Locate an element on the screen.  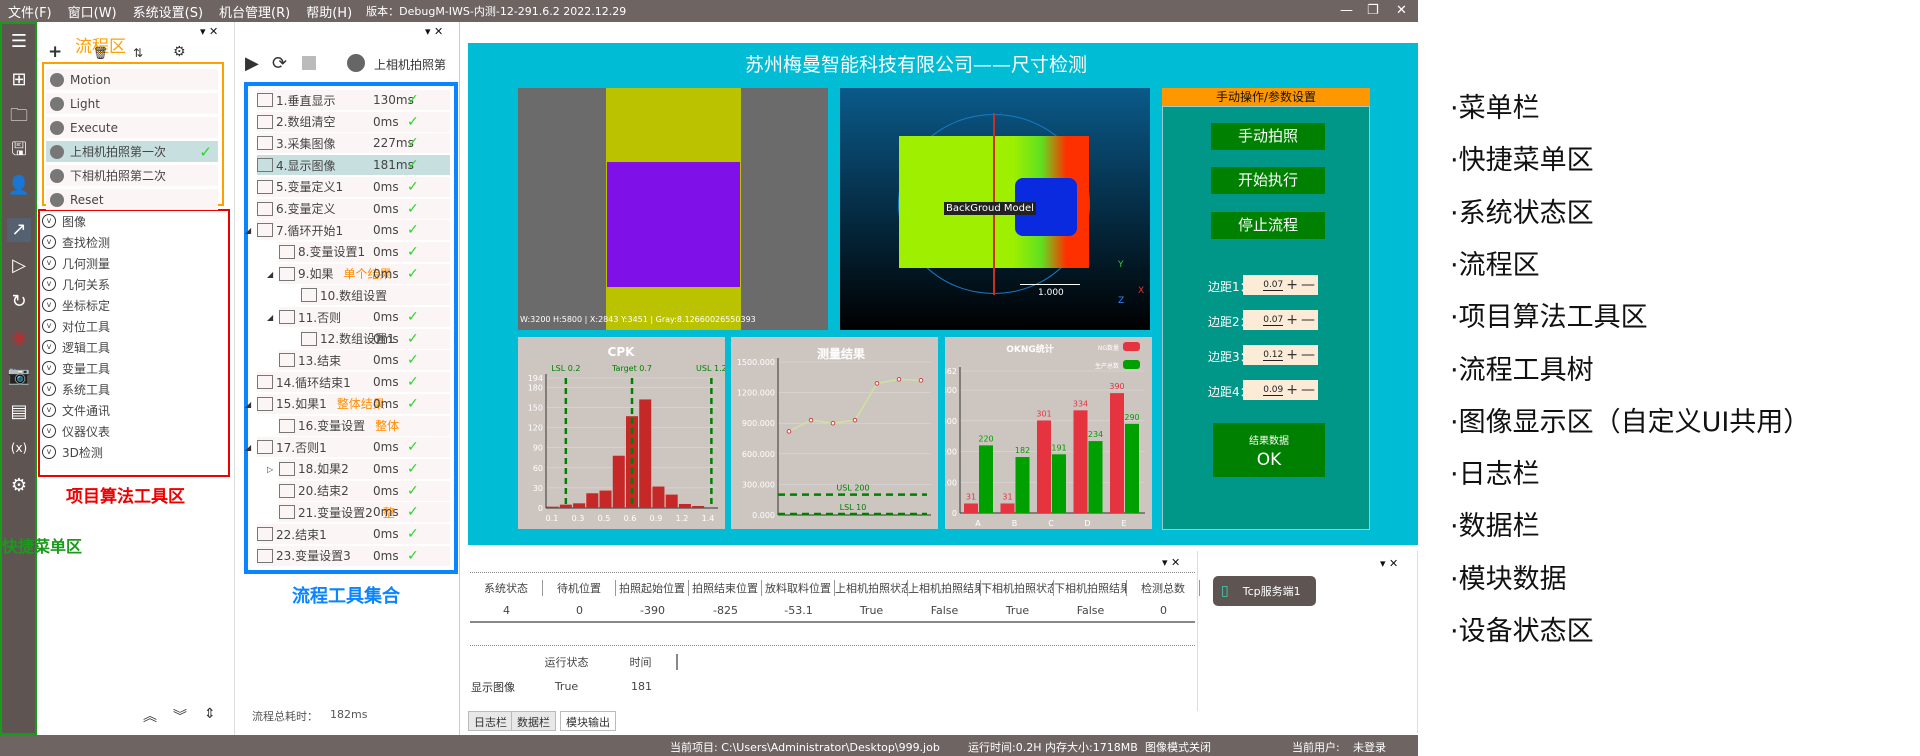
tool-tree-item: 3.采集图像 227ms ✓ is located at coordinates (353, 143).